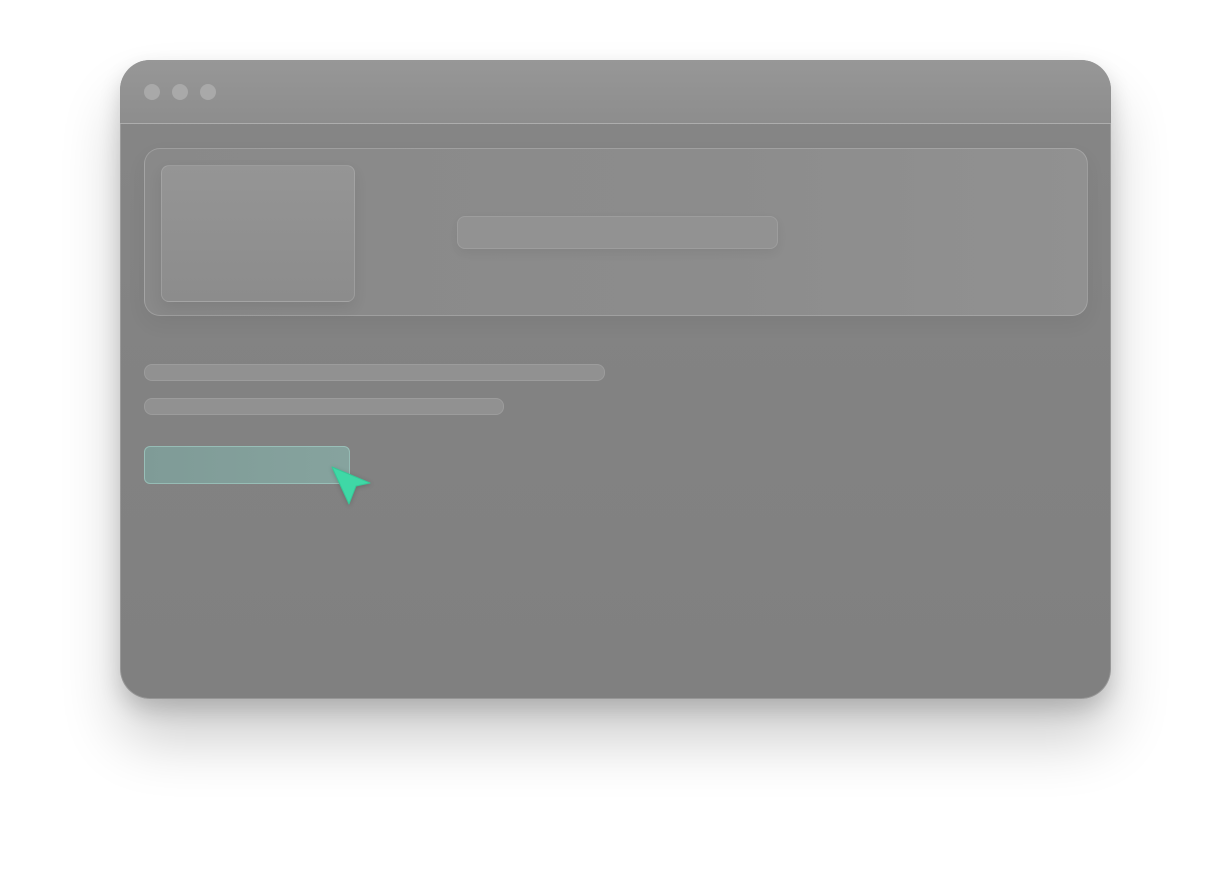  What do you see at coordinates (615, 92) in the screenshot?
I see `window-titlebar` at bounding box center [615, 92].